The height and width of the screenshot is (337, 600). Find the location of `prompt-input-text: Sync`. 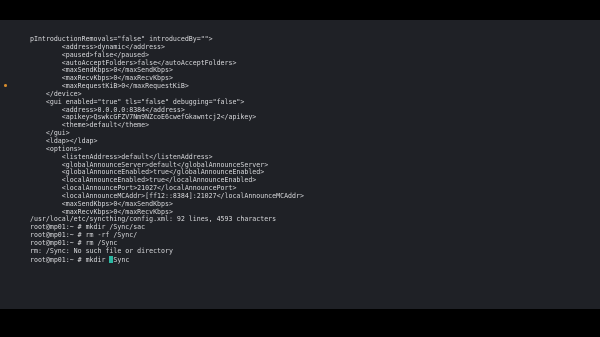

prompt-input-text: Sync is located at coordinates (121, 260).